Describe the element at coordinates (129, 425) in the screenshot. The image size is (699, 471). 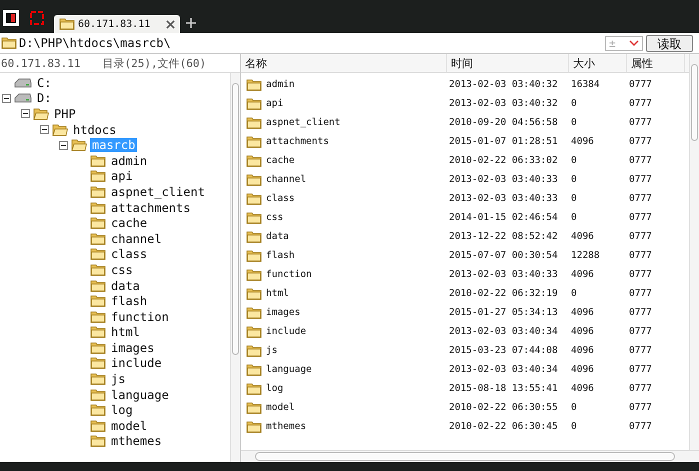
I see `tree-item: model` at that location.